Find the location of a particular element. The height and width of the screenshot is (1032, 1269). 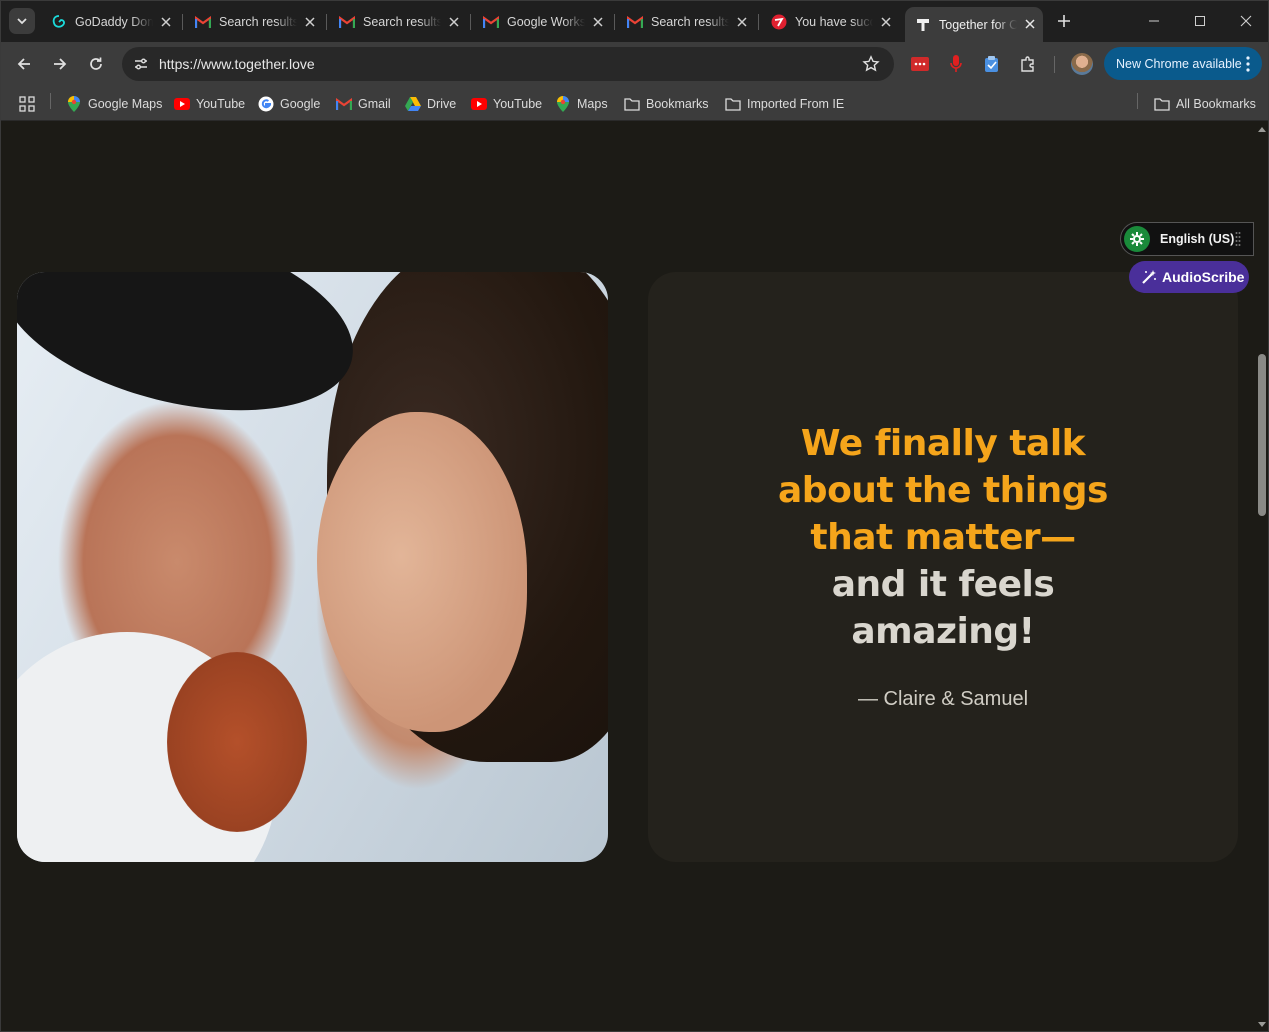

chevron-down-icon is located at coordinates (22, 21).